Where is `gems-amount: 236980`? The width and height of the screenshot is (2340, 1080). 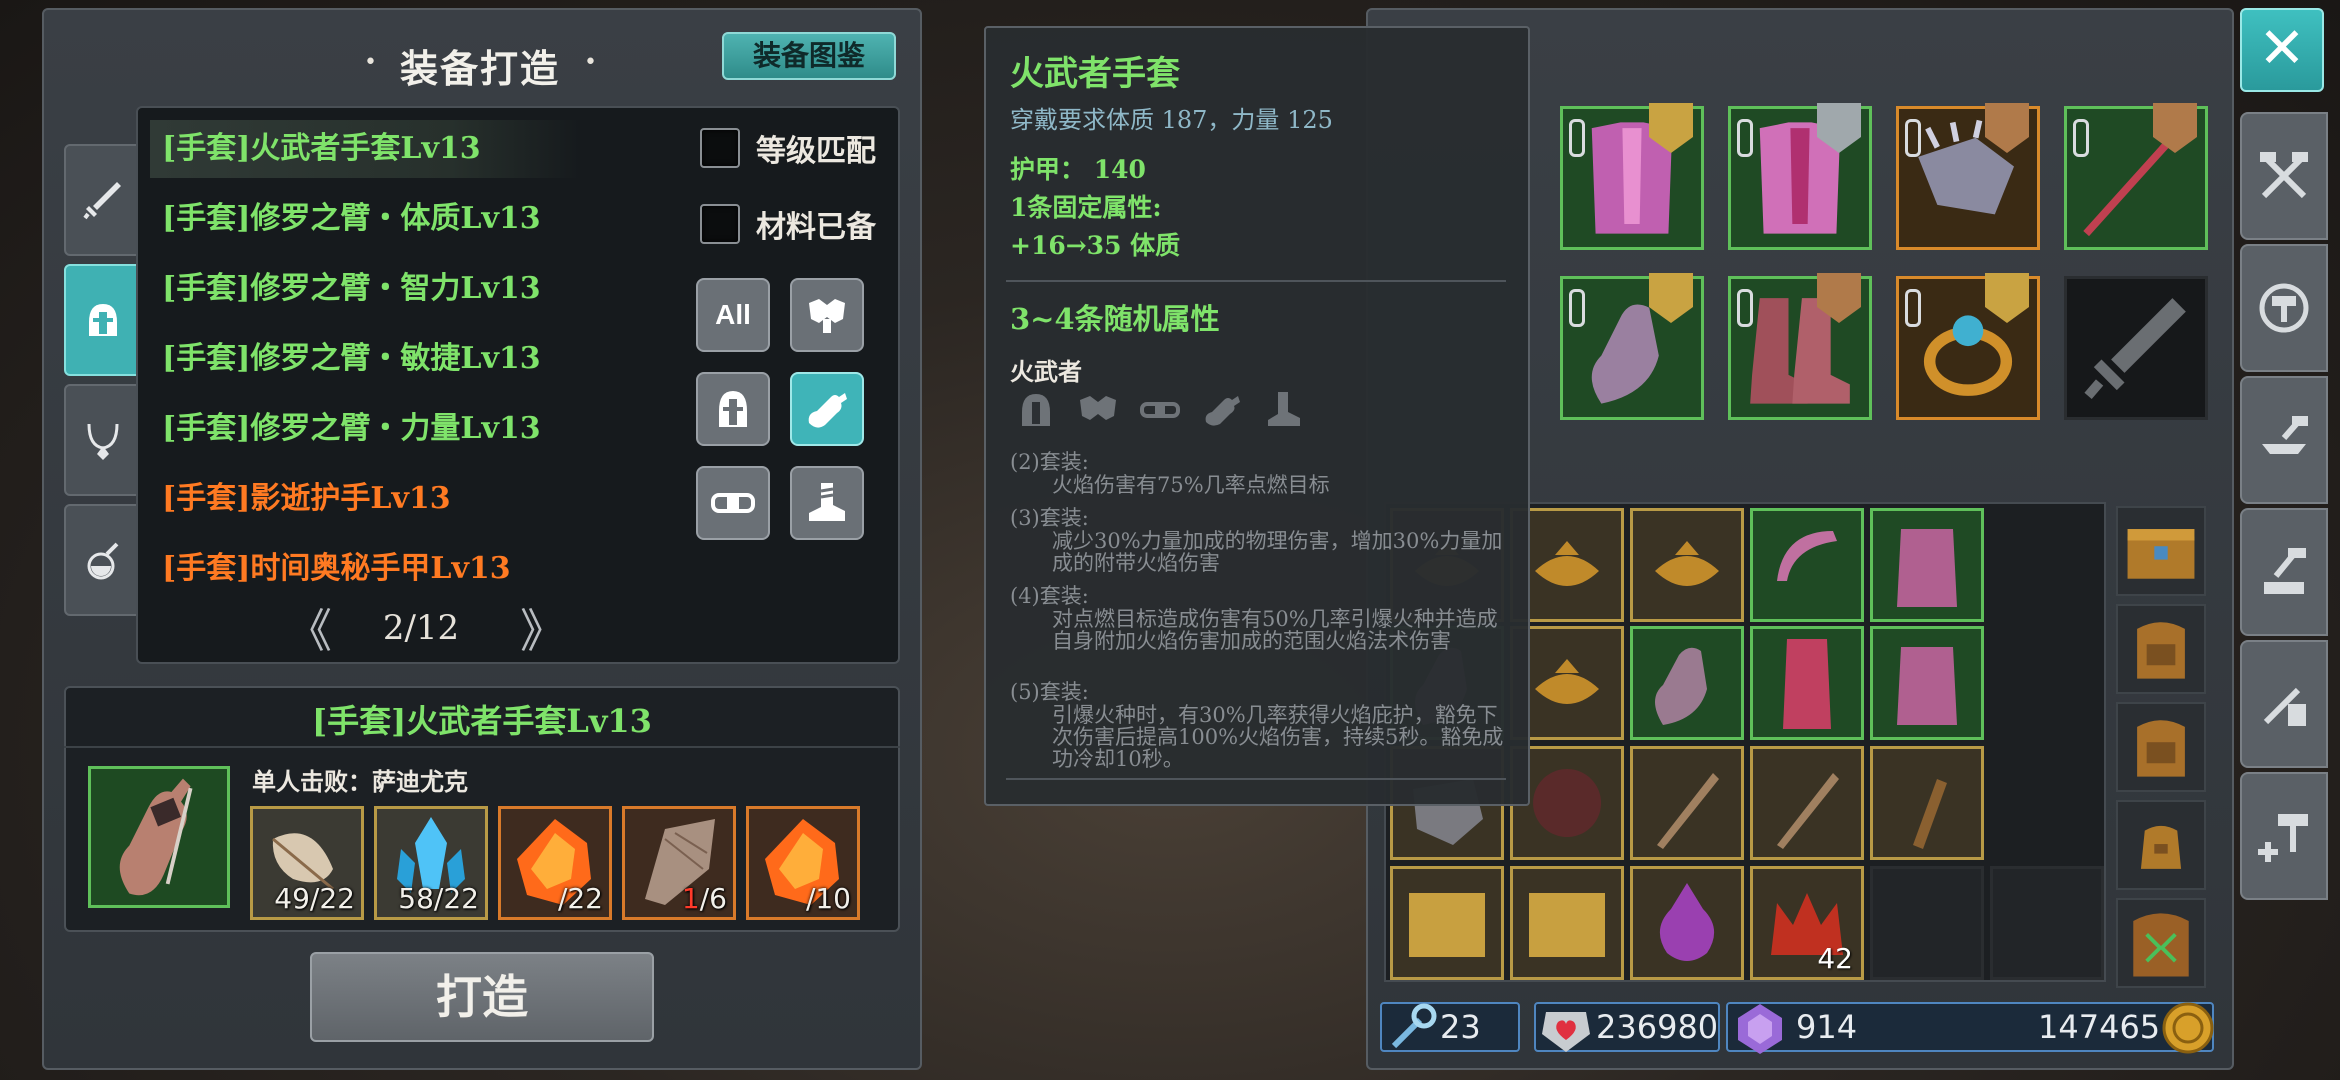
gems-amount: 236980 is located at coordinates (1657, 1027).